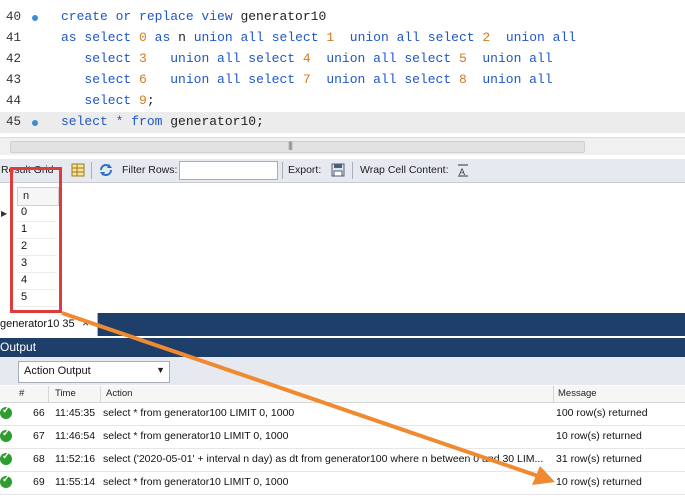  What do you see at coordinates (342, 371) in the screenshot?
I see `output-toolbar: Action Output ▼` at bounding box center [342, 371].